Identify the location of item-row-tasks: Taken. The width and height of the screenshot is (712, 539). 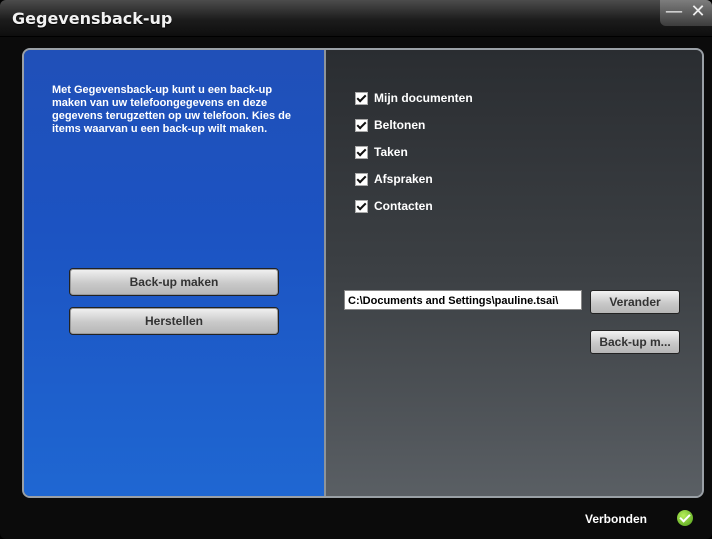
(381, 152).